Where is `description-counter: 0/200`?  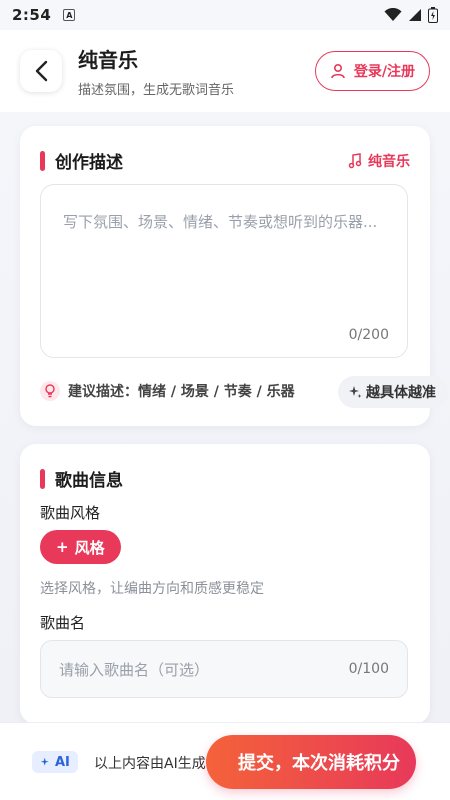
description-counter: 0/200 is located at coordinates (368, 335).